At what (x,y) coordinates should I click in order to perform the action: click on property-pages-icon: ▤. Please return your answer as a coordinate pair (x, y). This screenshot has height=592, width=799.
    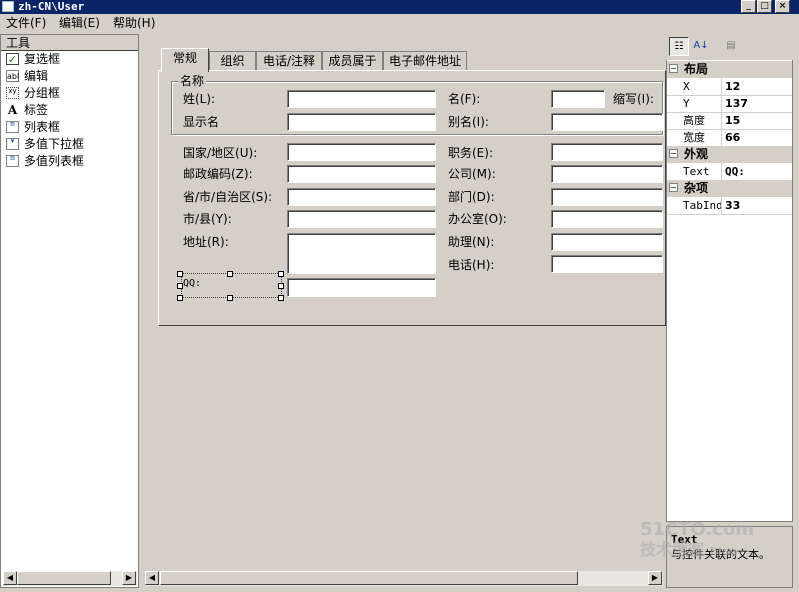
    Looking at the image, I should click on (731, 46).